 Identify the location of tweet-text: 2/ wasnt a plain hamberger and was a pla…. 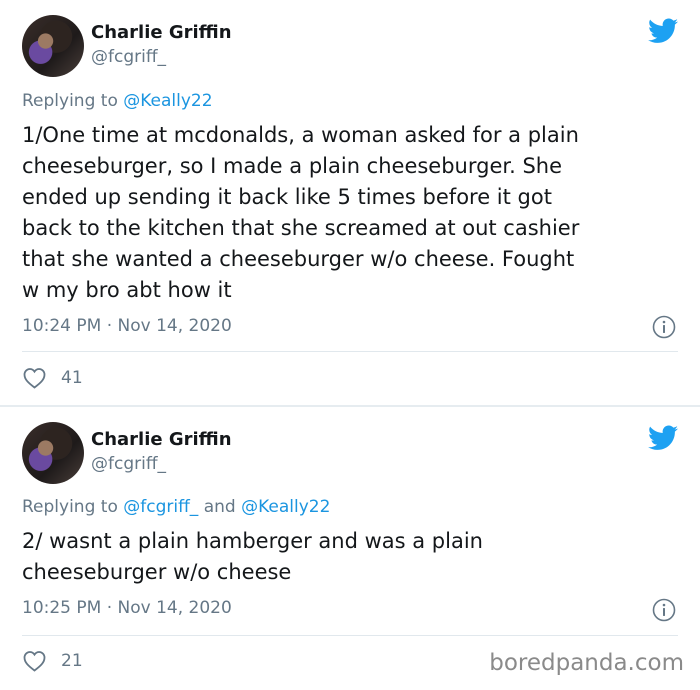
(252, 556).